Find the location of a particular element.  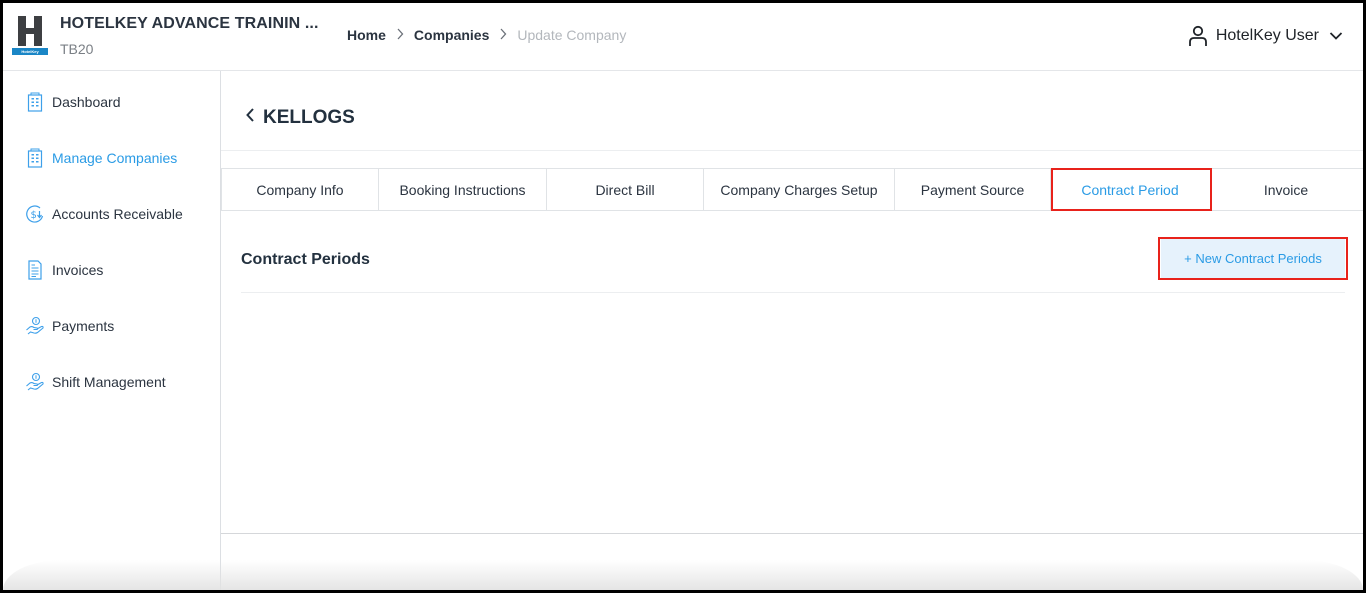

breadcrumb-companies: Companies is located at coordinates (451, 35).